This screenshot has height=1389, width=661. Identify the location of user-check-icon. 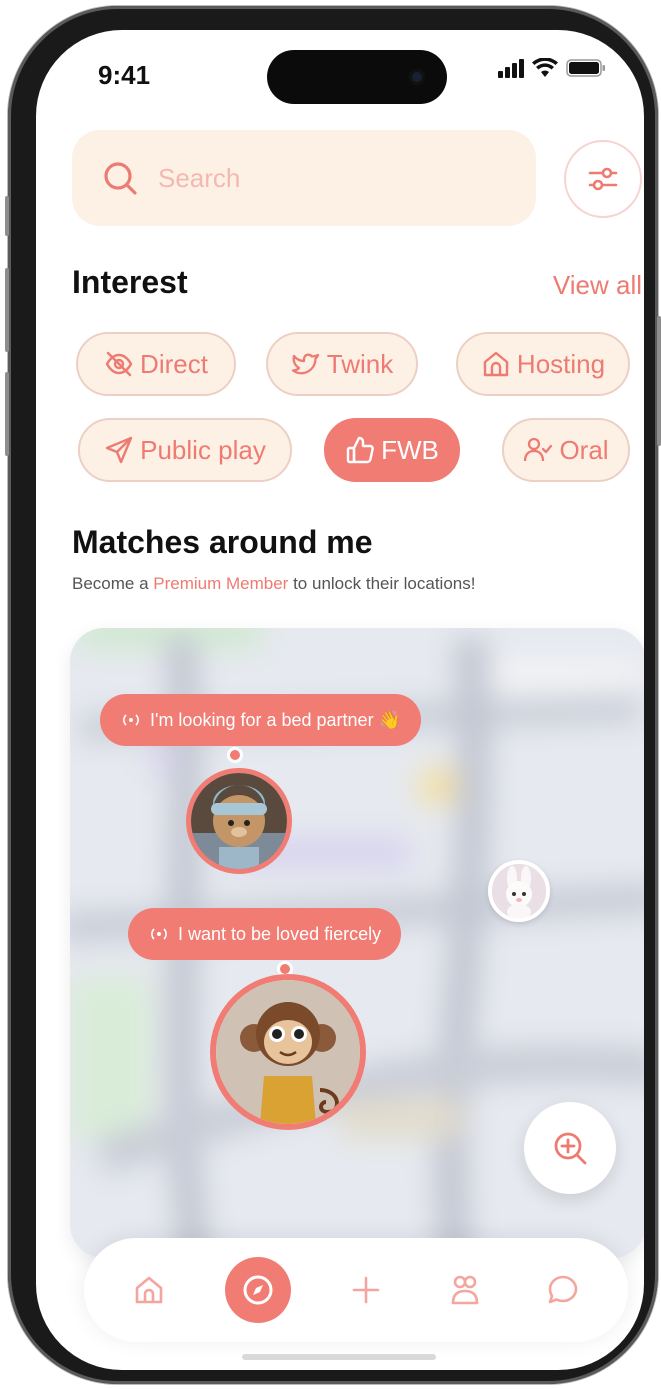
(538, 449).